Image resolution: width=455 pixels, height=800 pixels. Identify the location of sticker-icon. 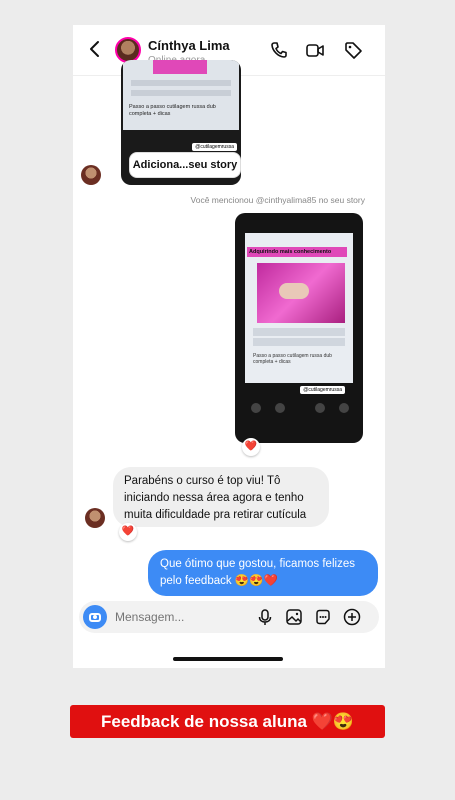
(323, 617).